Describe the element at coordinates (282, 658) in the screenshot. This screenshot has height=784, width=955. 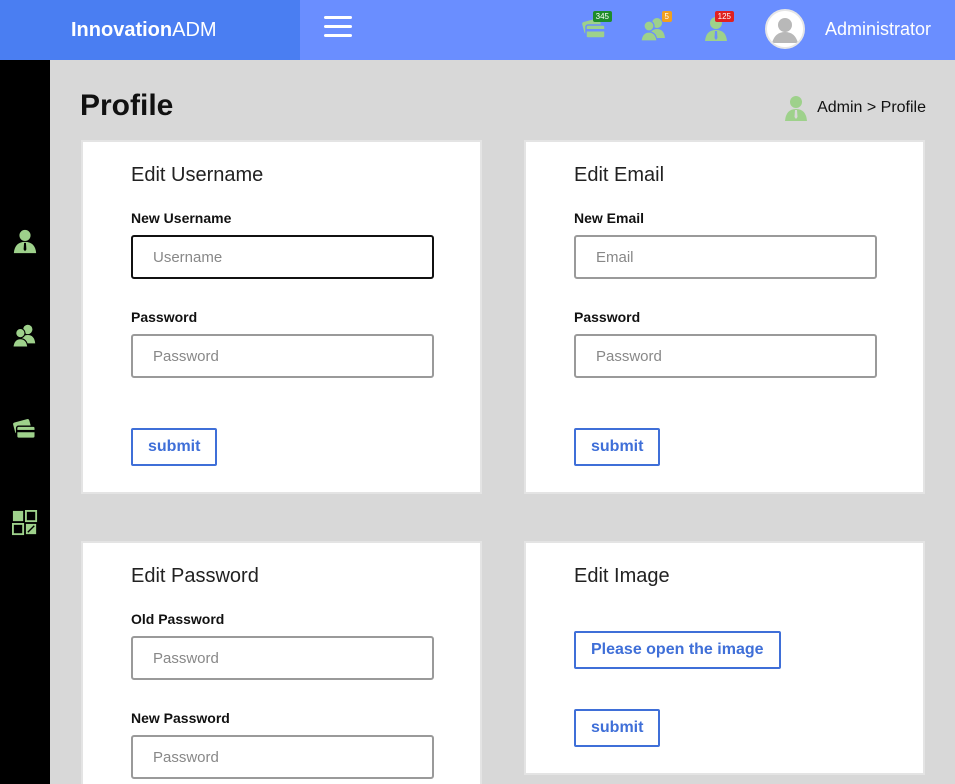
I see `old-password-input` at that location.